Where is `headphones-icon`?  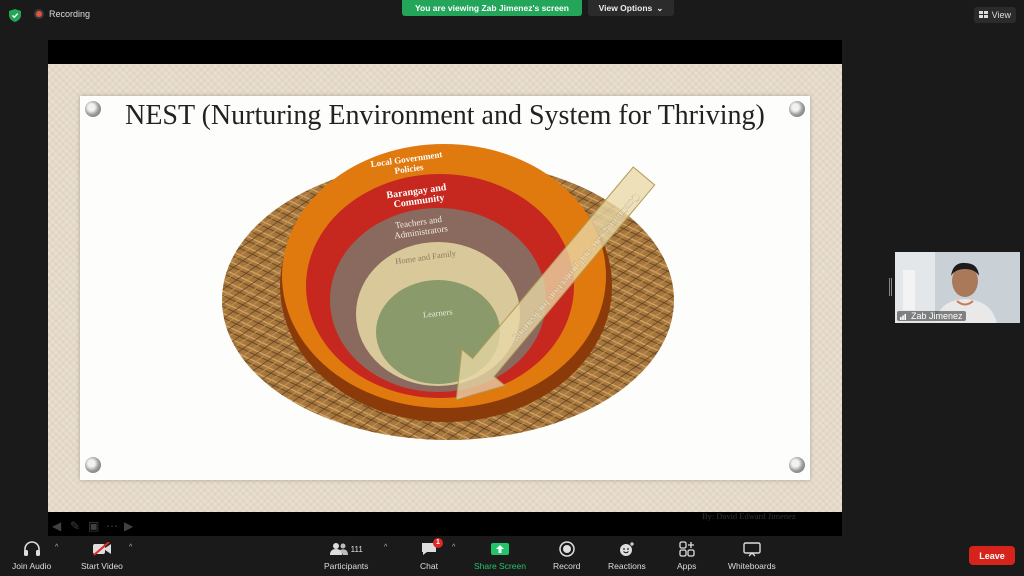 headphones-icon is located at coordinates (31, 548).